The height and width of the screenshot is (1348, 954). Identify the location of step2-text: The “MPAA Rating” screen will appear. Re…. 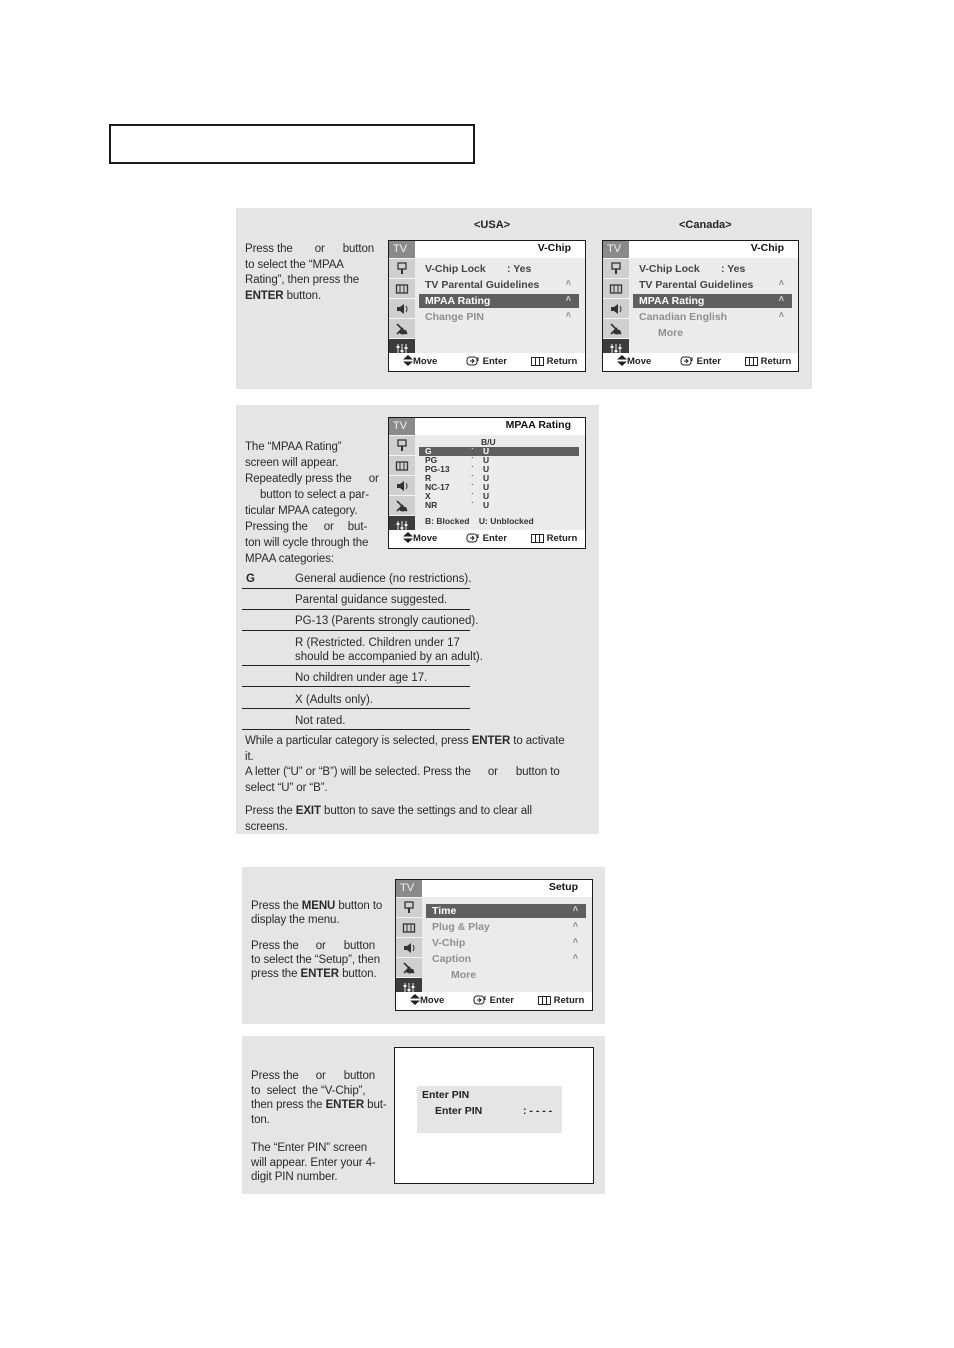
(312, 503).